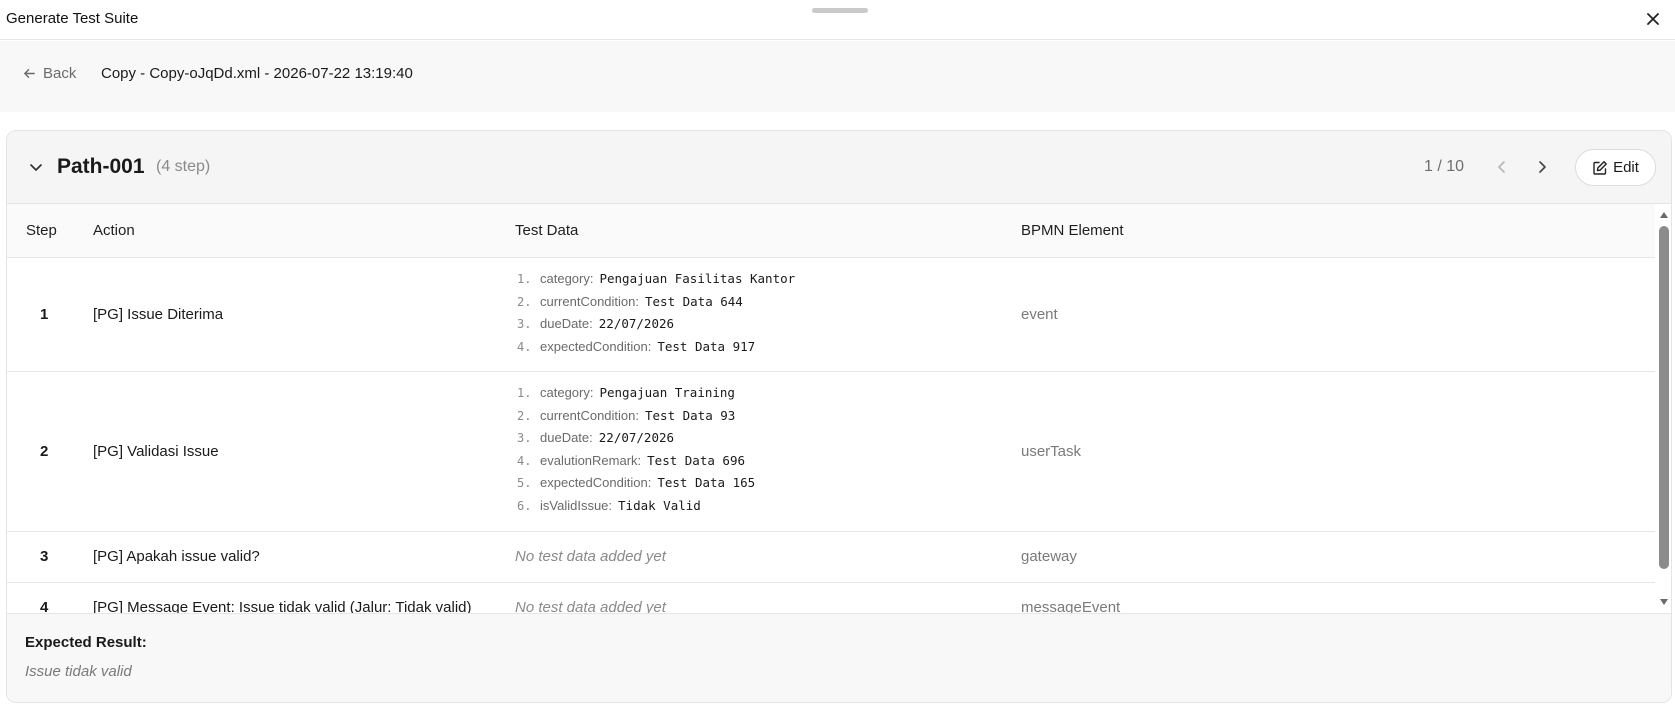 The height and width of the screenshot is (707, 1675). Describe the element at coordinates (78, 671) in the screenshot. I see `expected-result-value: Issue tidak valid` at that location.